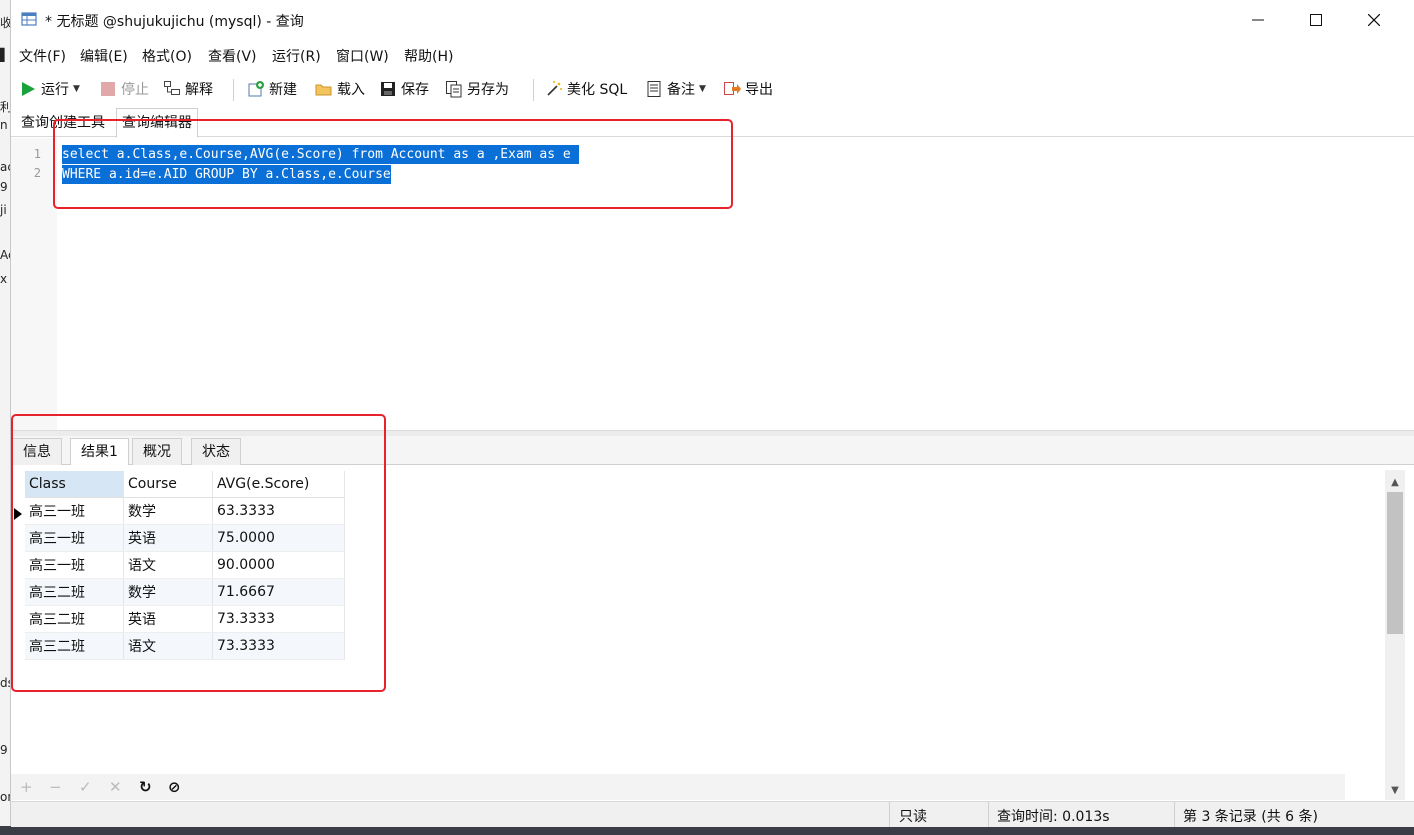  I want to click on export-button: 导出, so click(748, 89).